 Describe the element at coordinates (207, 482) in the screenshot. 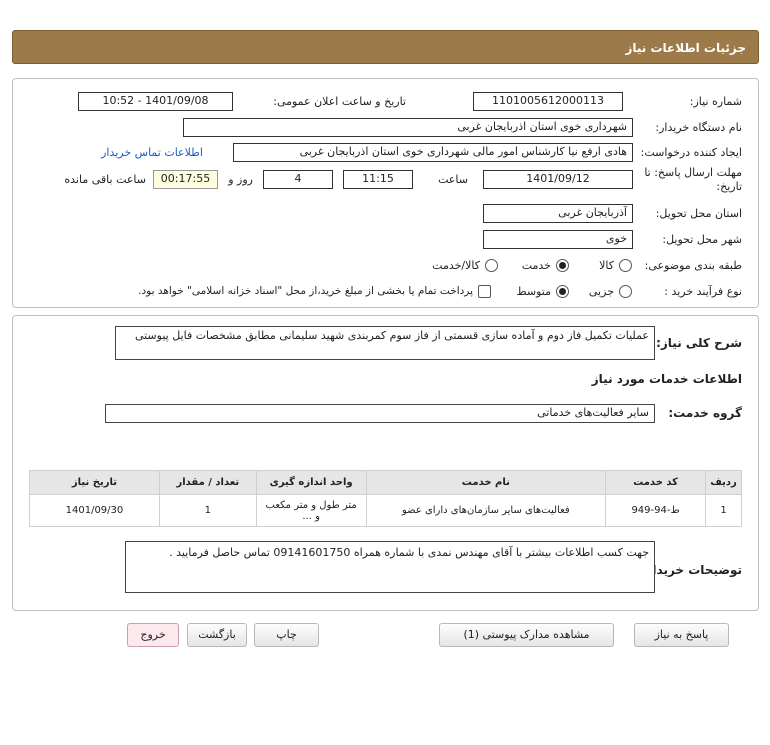

I see `col-qty: تعداد / مقدار` at that location.